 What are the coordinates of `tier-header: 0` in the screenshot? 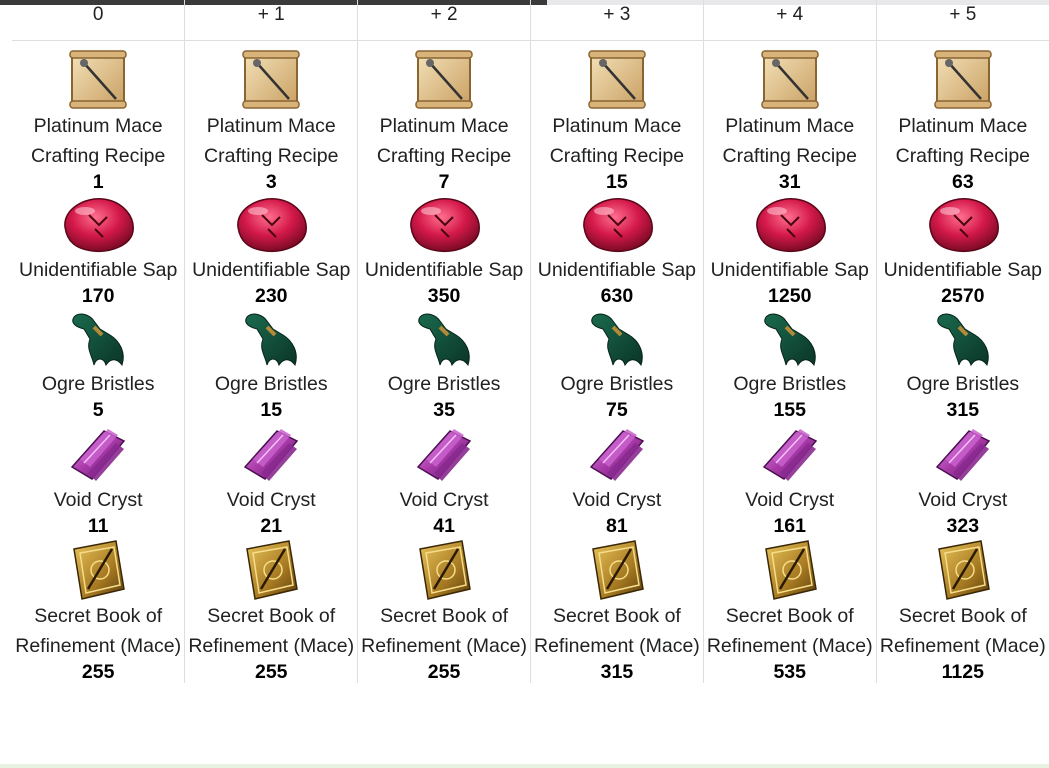 It's located at (99, 20).